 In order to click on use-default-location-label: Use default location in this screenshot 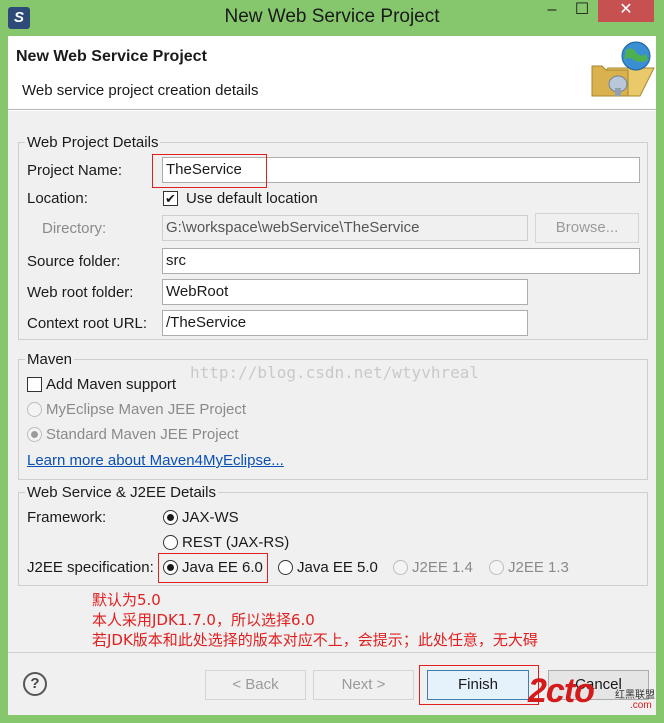, I will do `click(252, 198)`.